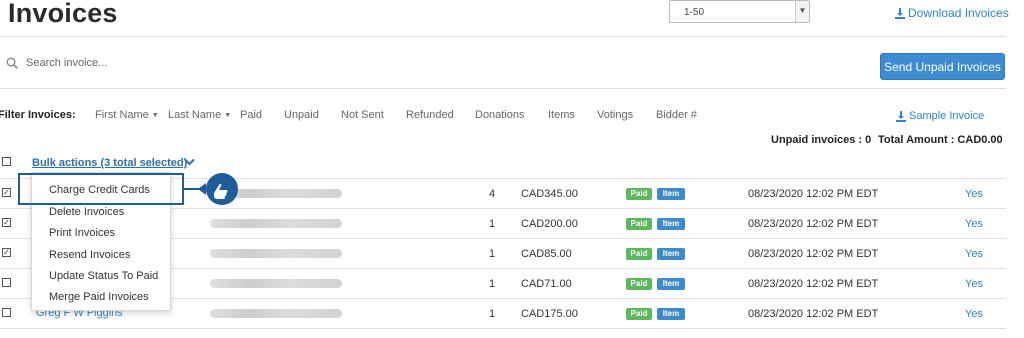  What do you see at coordinates (546, 284) in the screenshot?
I see `invoice-amount: CAD71.00` at bounding box center [546, 284].